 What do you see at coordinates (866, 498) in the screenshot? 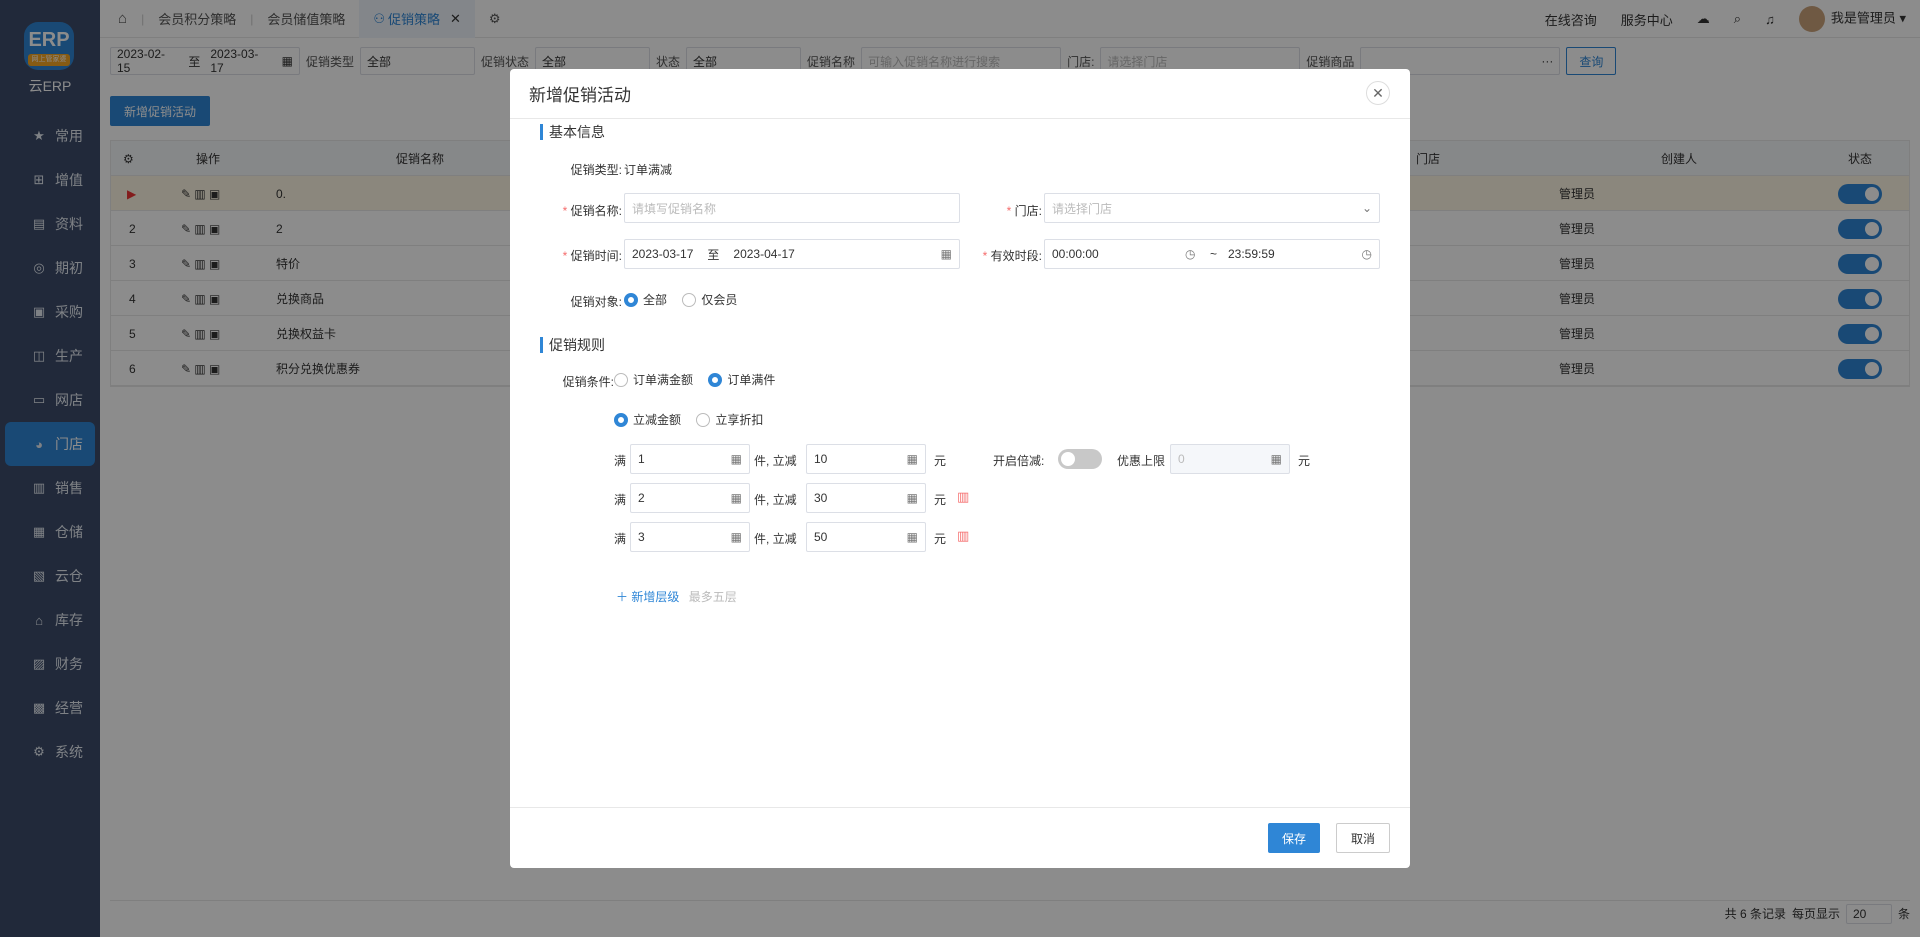
I see `tier-amount-input: 30 ▦` at bounding box center [866, 498].